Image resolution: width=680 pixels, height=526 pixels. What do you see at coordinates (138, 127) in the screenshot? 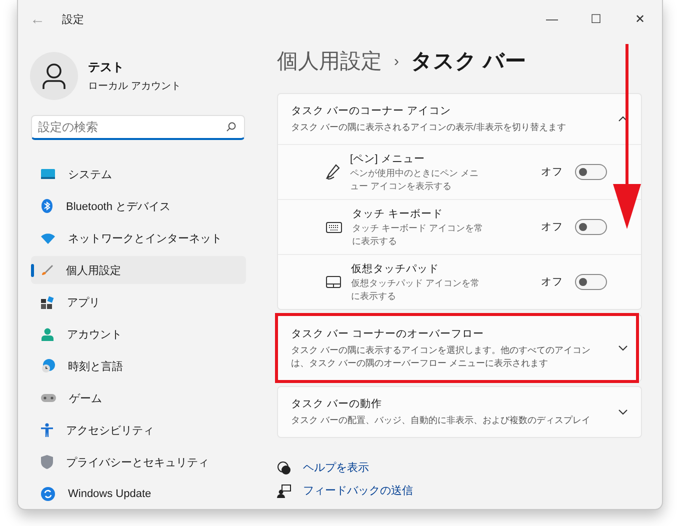
I see `search-field: 設定の検索` at bounding box center [138, 127].